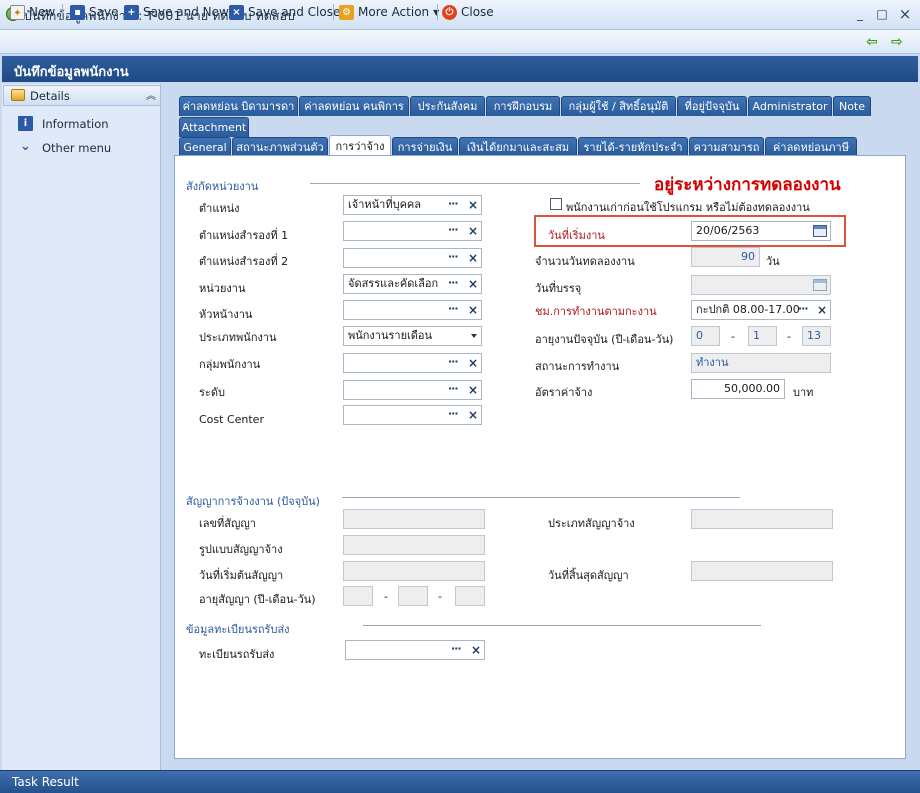 The width and height of the screenshot is (920, 793). Describe the element at coordinates (280, 146) in the screenshot. I see `tab-personal-status: สถานะภาพส่วนตัว` at that location.